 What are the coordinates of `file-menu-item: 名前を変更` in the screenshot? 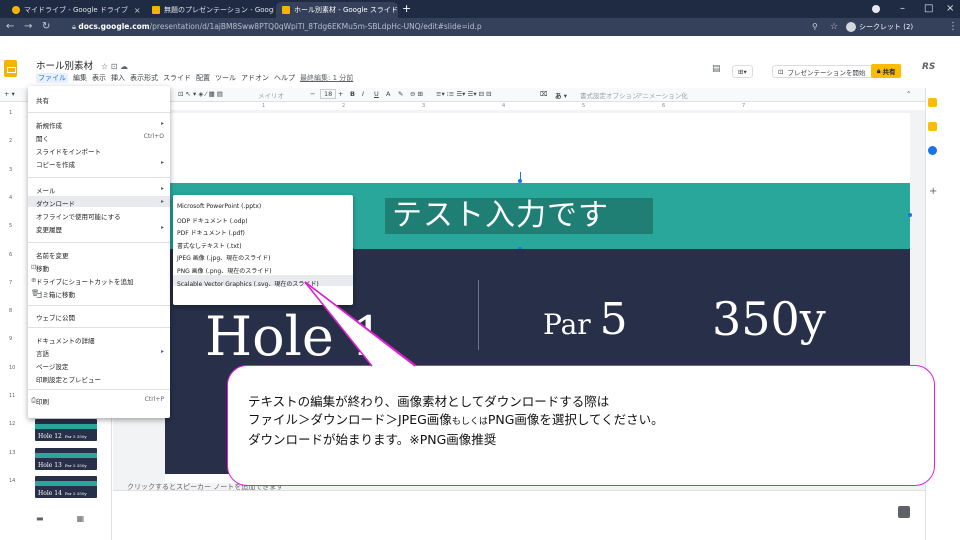 It's located at (100, 255).